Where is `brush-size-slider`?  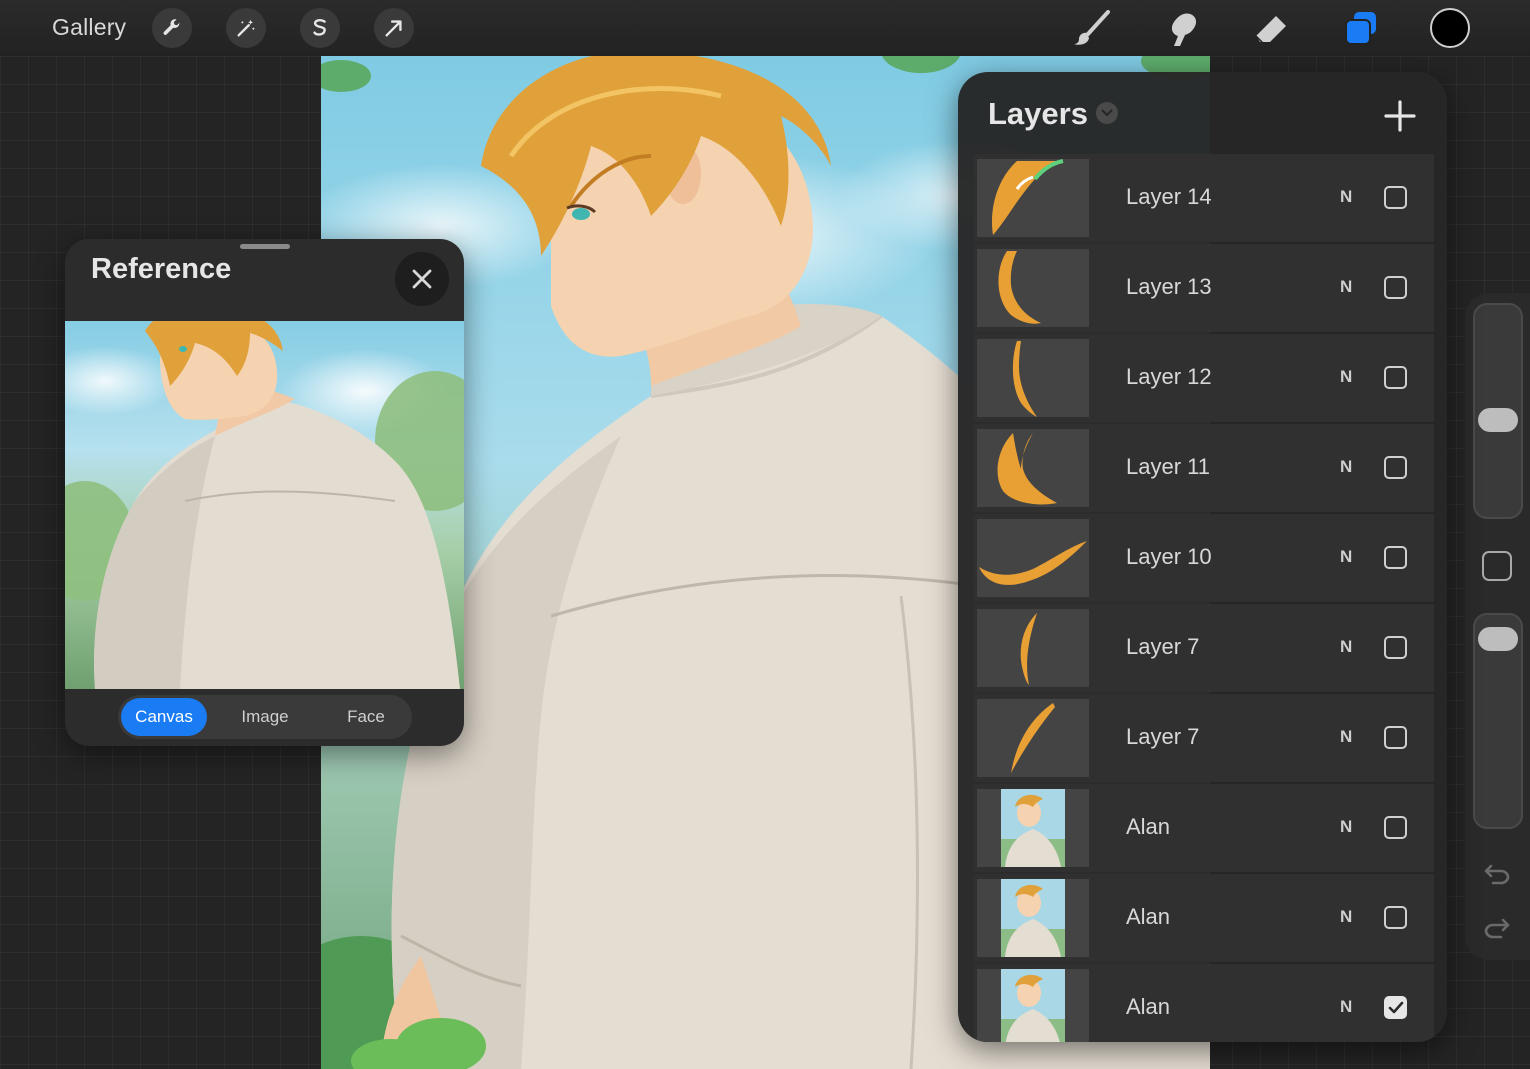 brush-size-slider is located at coordinates (1498, 411).